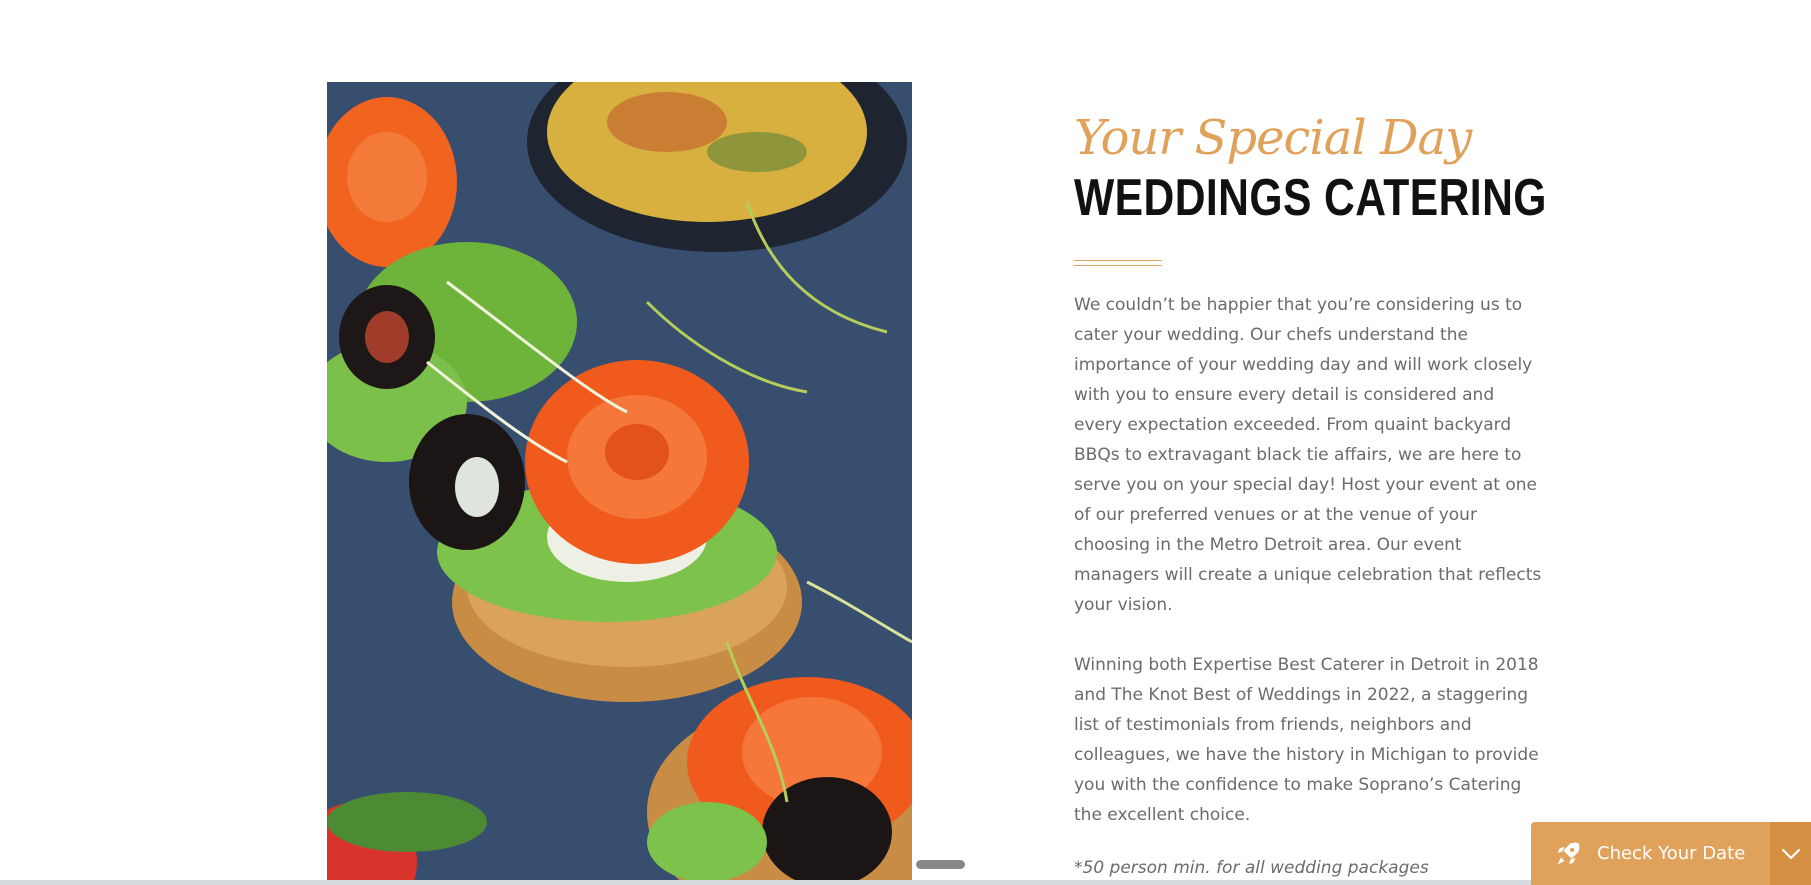 Image resolution: width=1811 pixels, height=885 pixels. Describe the element at coordinates (1273, 138) in the screenshot. I see `section-script-title: Your Special Day` at that location.